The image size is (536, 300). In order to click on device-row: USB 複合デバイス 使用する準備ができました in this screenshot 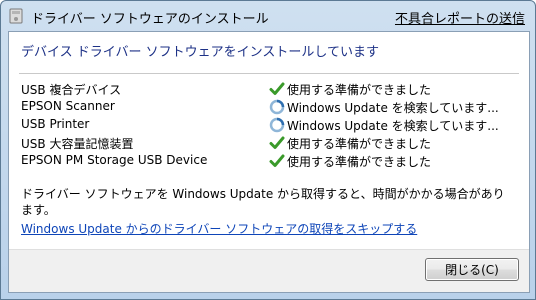, I will do `click(271, 89)`.